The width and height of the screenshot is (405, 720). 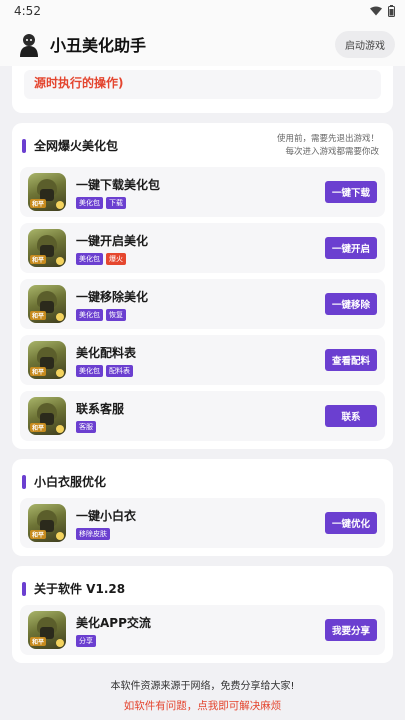 I want to click on list-item-ingredients: 和平 美化配料表 美化包 配料表 查看配料, so click(x=202, y=360).